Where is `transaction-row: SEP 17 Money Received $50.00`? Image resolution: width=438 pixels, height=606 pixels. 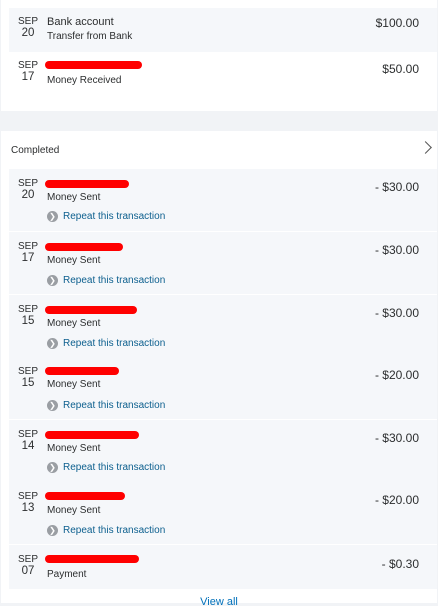 transaction-row: SEP 17 Money Received $50.00 is located at coordinates (223, 77).